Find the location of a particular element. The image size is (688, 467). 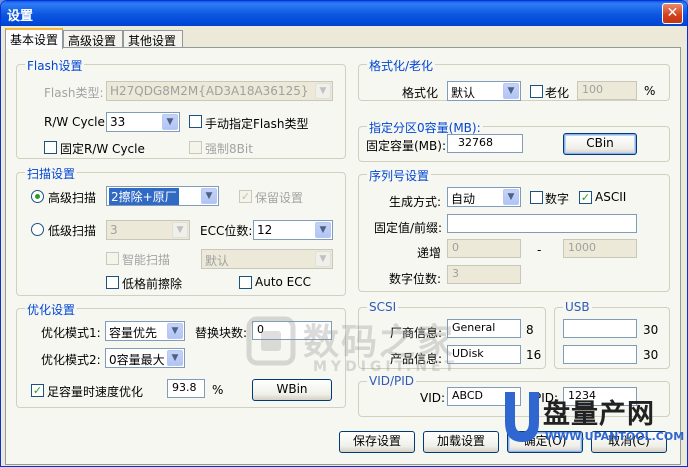

aging-input: 100 is located at coordinates (607, 90).